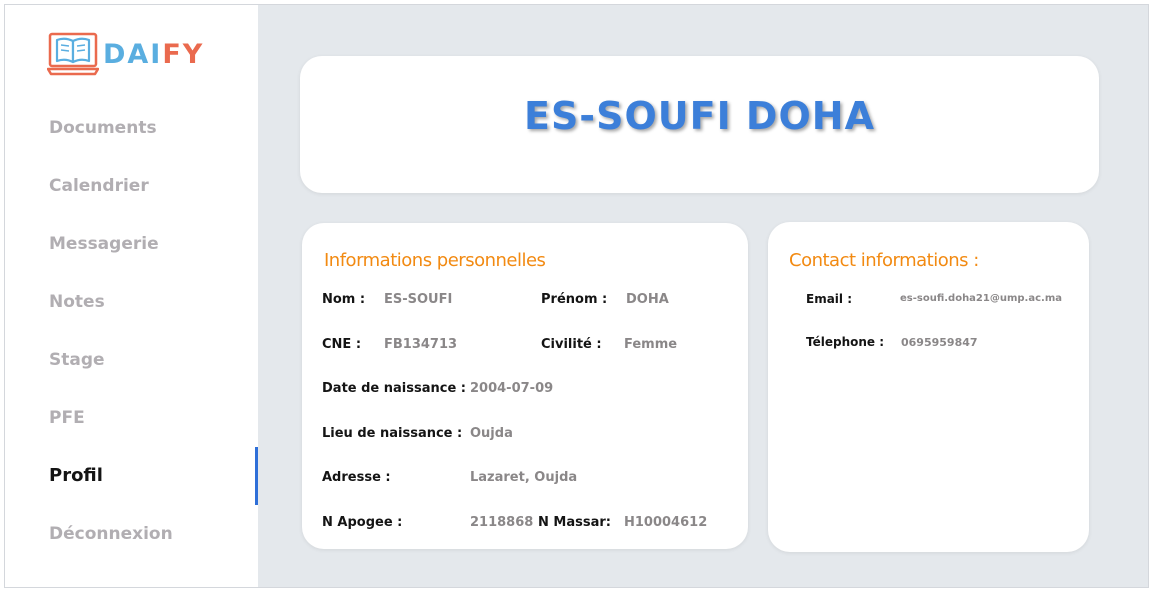  What do you see at coordinates (939, 342) in the screenshot?
I see `phone-value: 0695959847` at bounding box center [939, 342].